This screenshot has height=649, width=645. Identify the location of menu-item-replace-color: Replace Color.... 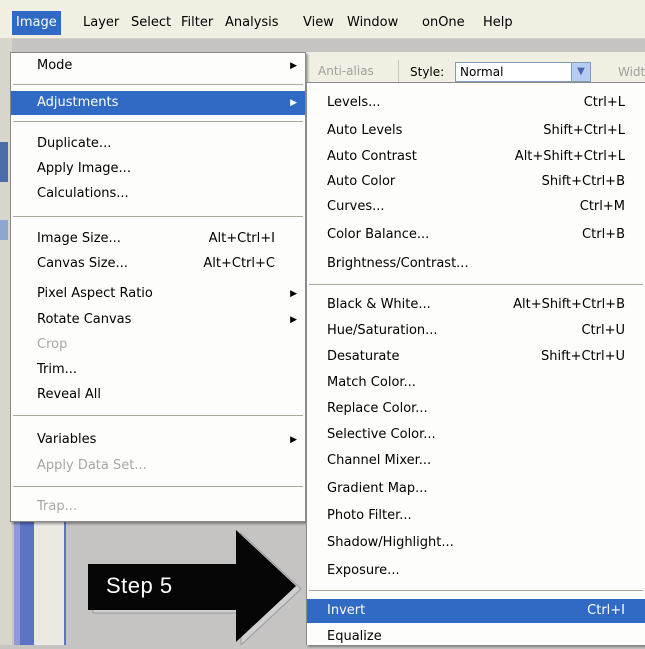
(476, 409).